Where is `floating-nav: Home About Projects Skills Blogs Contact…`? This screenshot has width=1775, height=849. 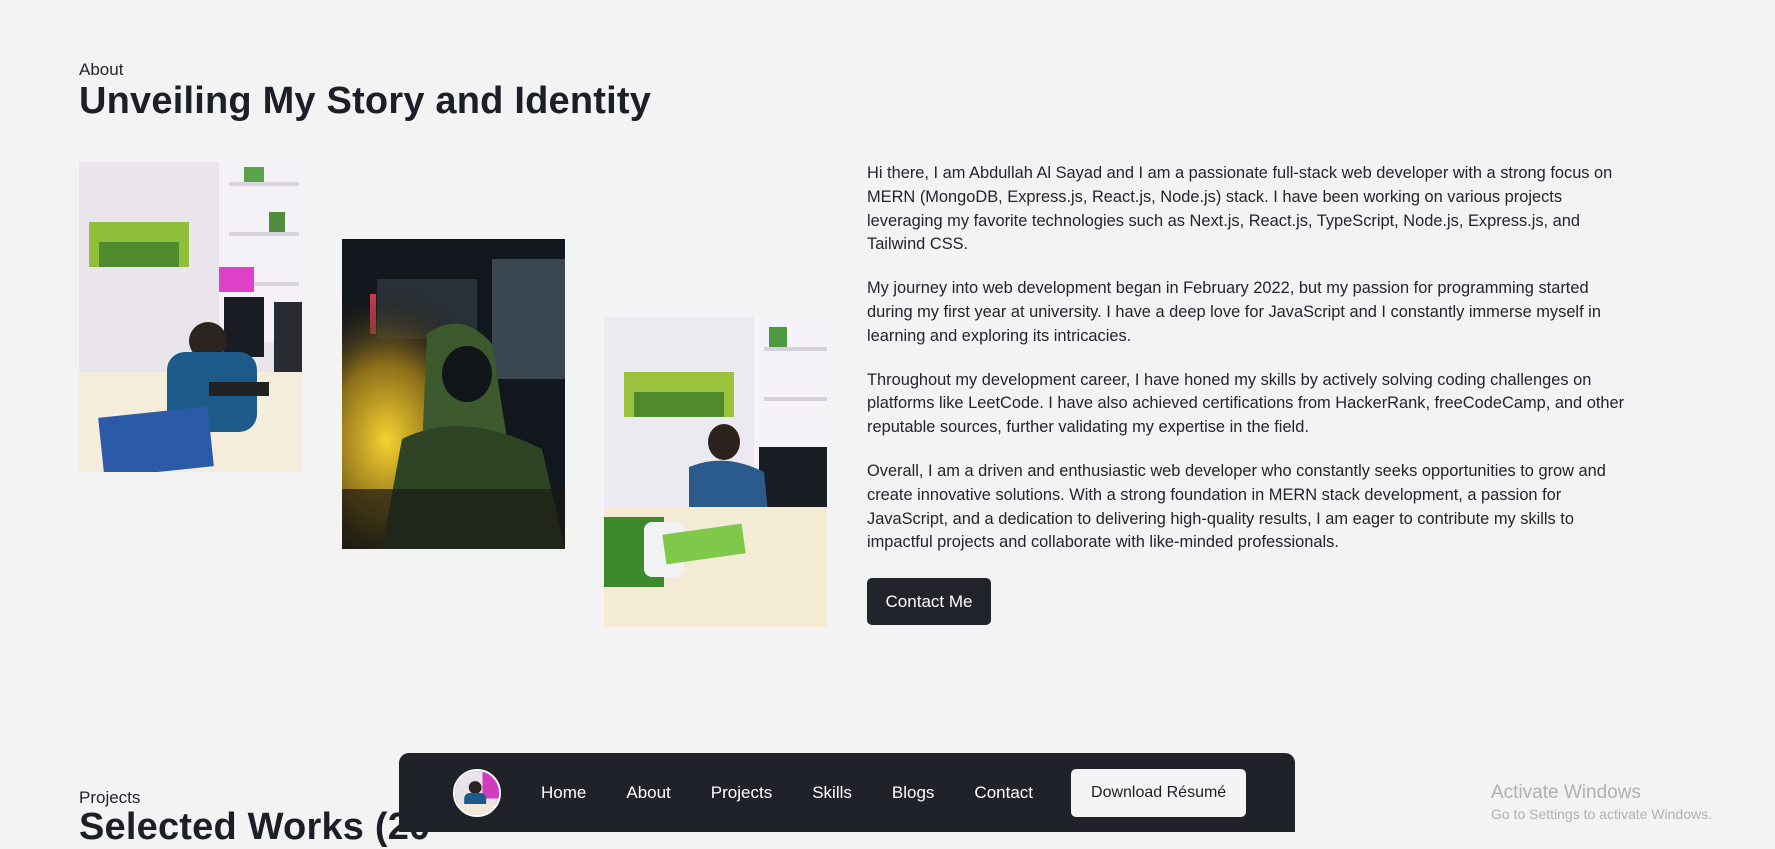 floating-nav: Home About Projects Skills Blogs Contact… is located at coordinates (847, 792).